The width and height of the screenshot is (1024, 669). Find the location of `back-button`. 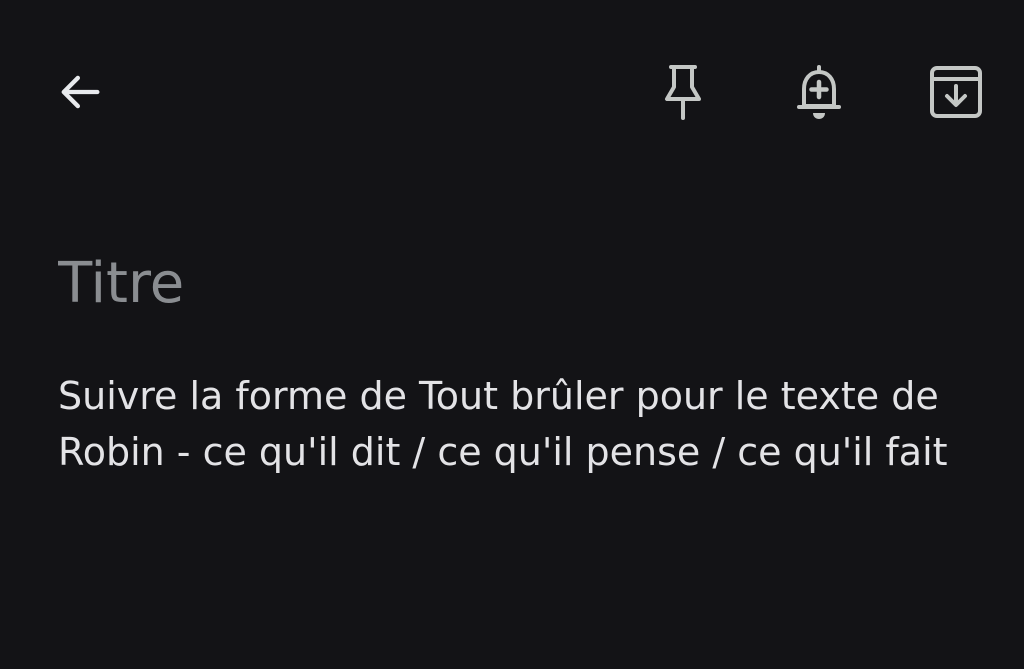

back-button is located at coordinates (80, 92).